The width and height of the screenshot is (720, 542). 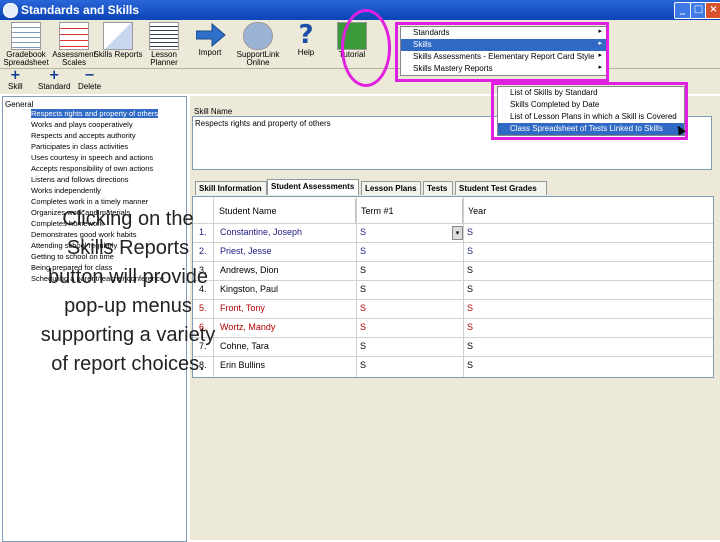 What do you see at coordinates (306, 35) in the screenshot?
I see `help-icon: ?` at bounding box center [306, 35].